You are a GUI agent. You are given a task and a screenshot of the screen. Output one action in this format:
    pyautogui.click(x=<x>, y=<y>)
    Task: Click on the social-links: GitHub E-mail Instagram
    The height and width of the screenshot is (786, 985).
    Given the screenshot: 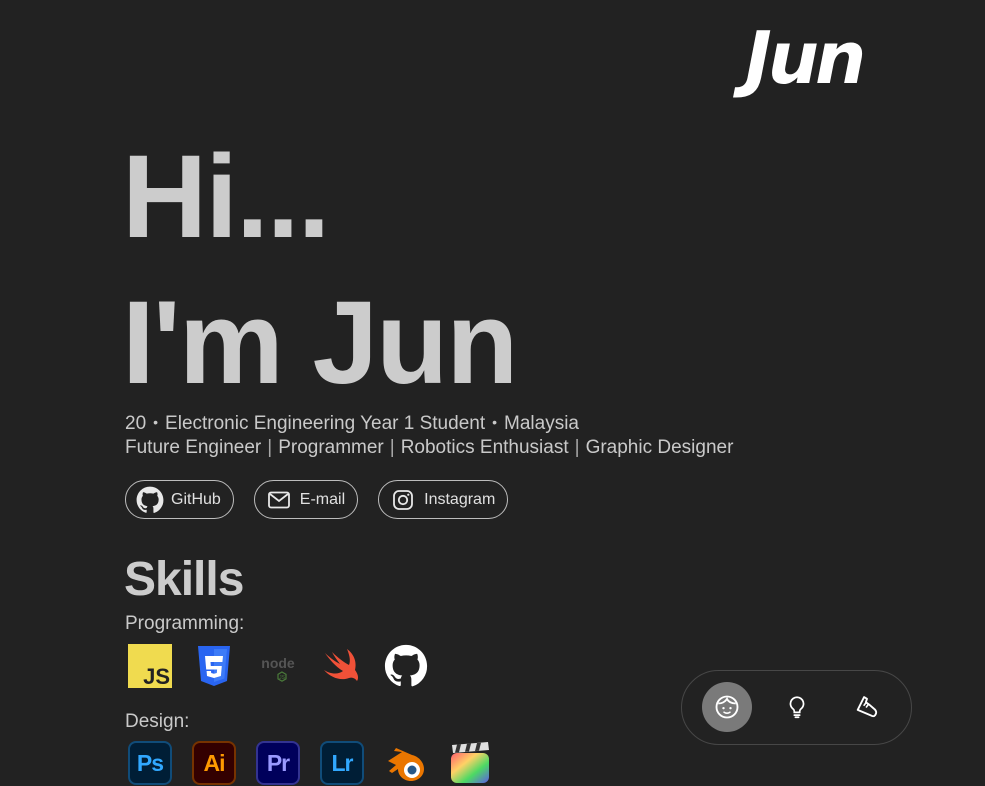 What is the action you would take?
    pyautogui.click(x=326, y=499)
    